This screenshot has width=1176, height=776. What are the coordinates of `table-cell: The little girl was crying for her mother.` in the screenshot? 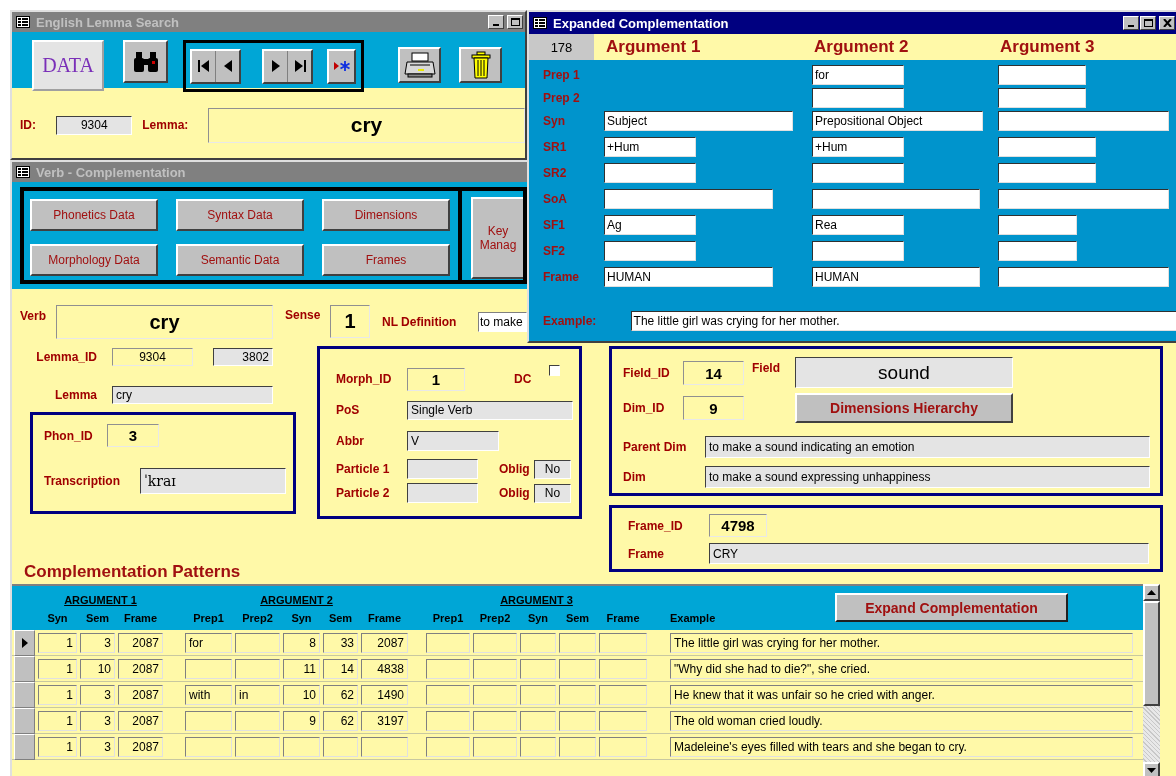 It's located at (901, 643).